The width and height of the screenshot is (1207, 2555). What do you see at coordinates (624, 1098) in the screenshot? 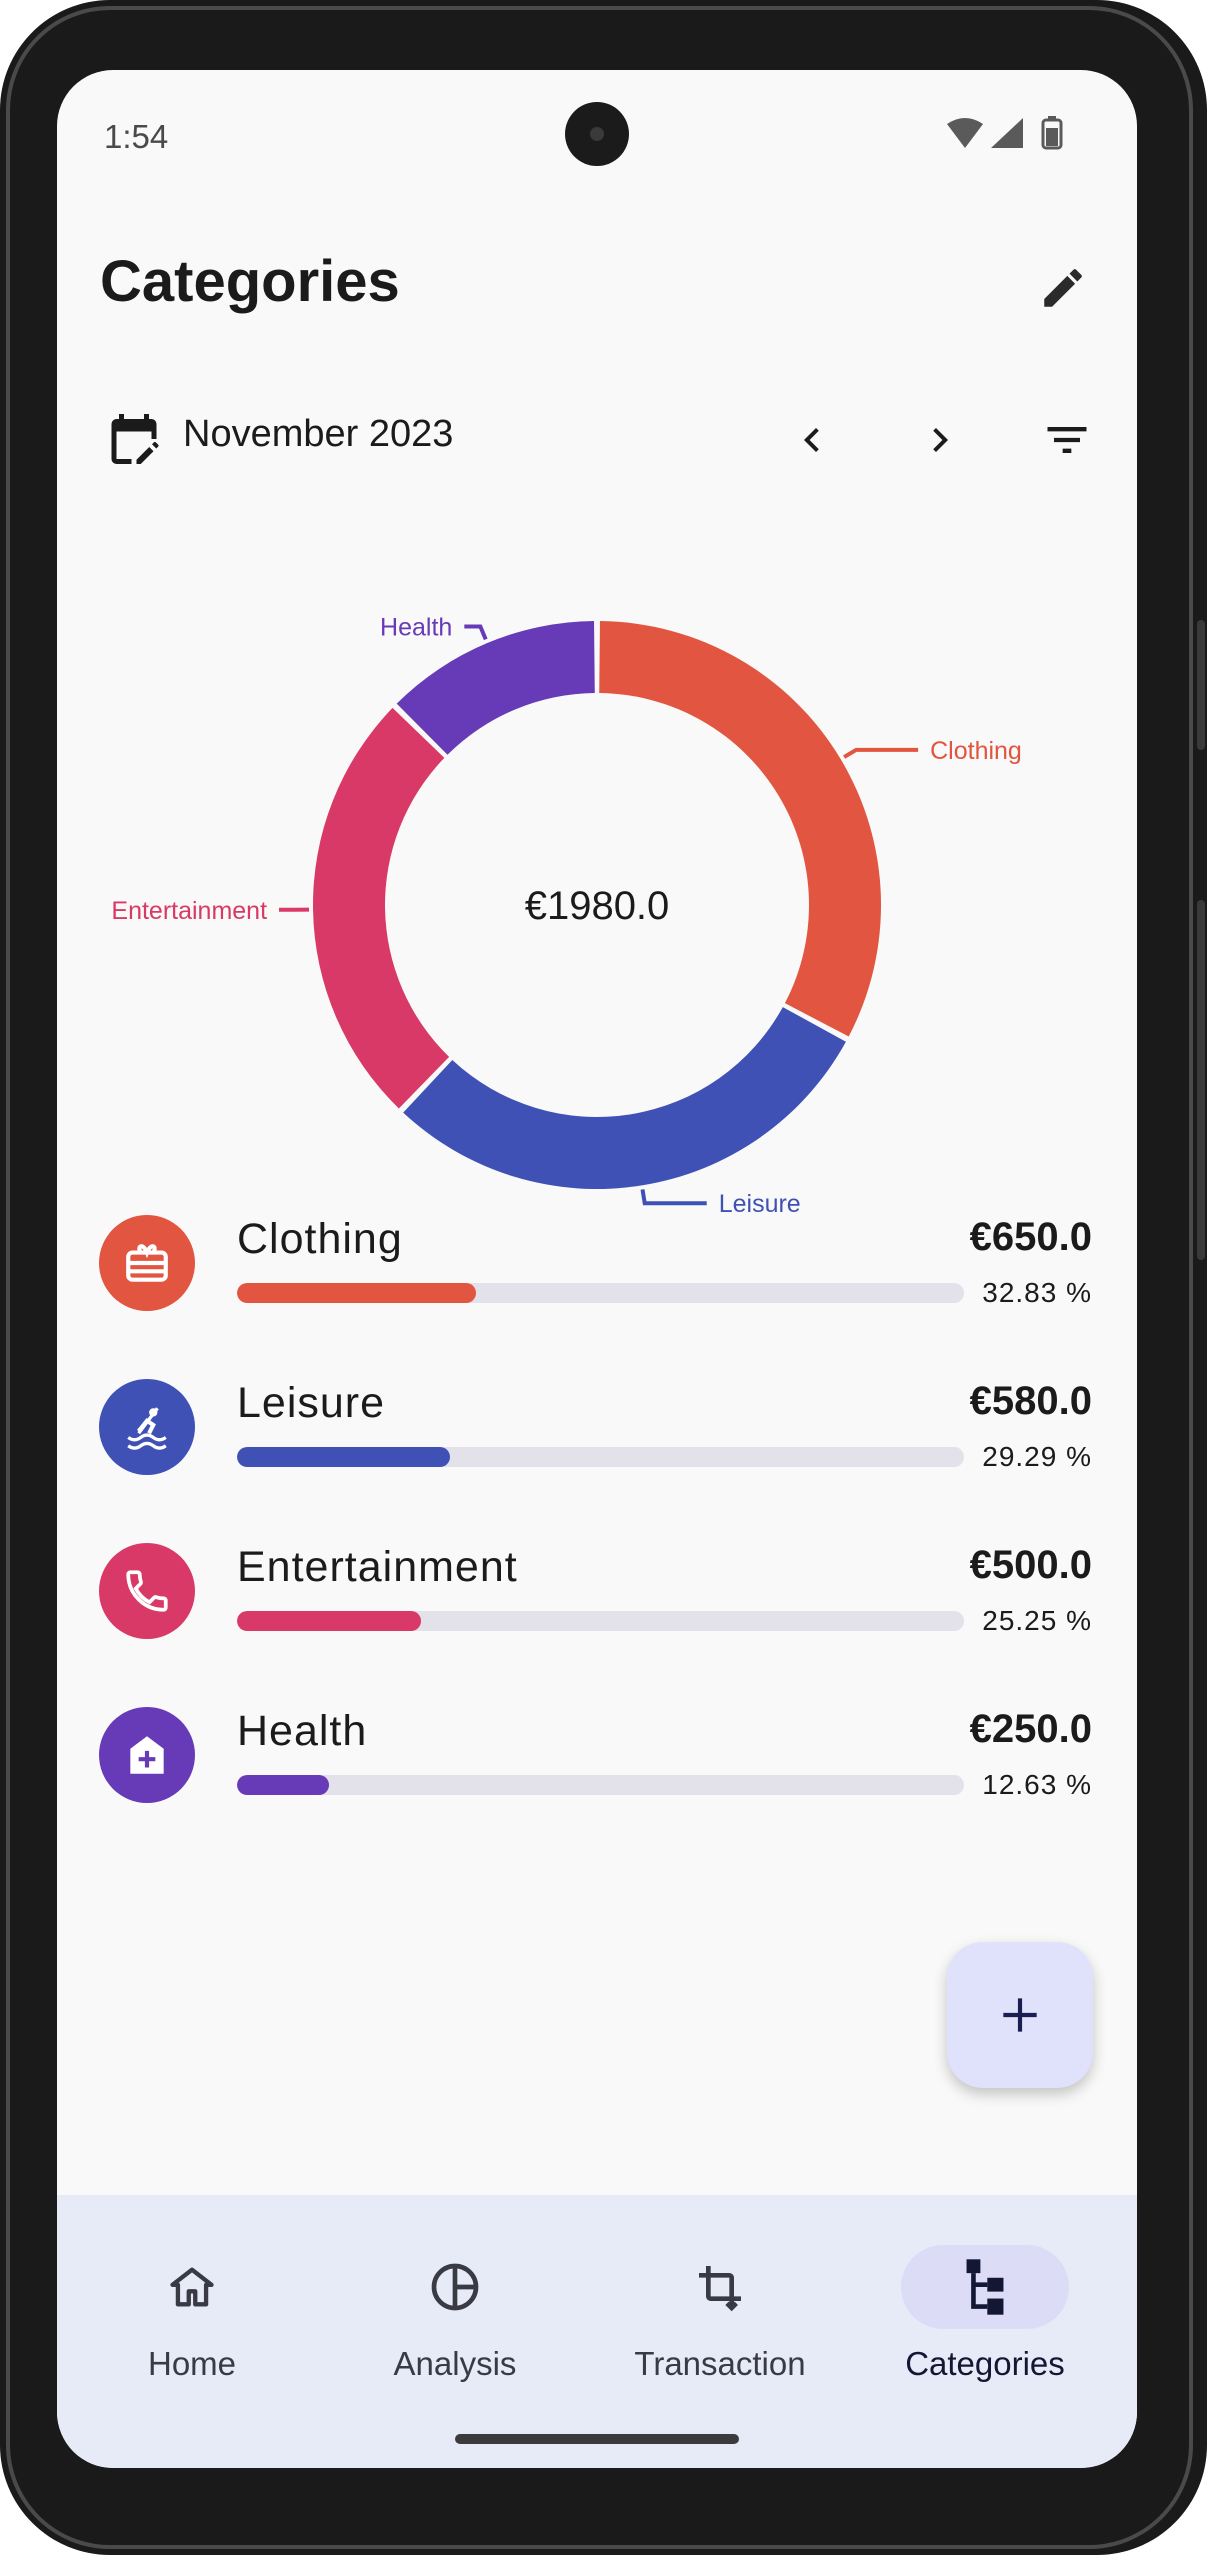
I see `chart-slice-leisure` at bounding box center [624, 1098].